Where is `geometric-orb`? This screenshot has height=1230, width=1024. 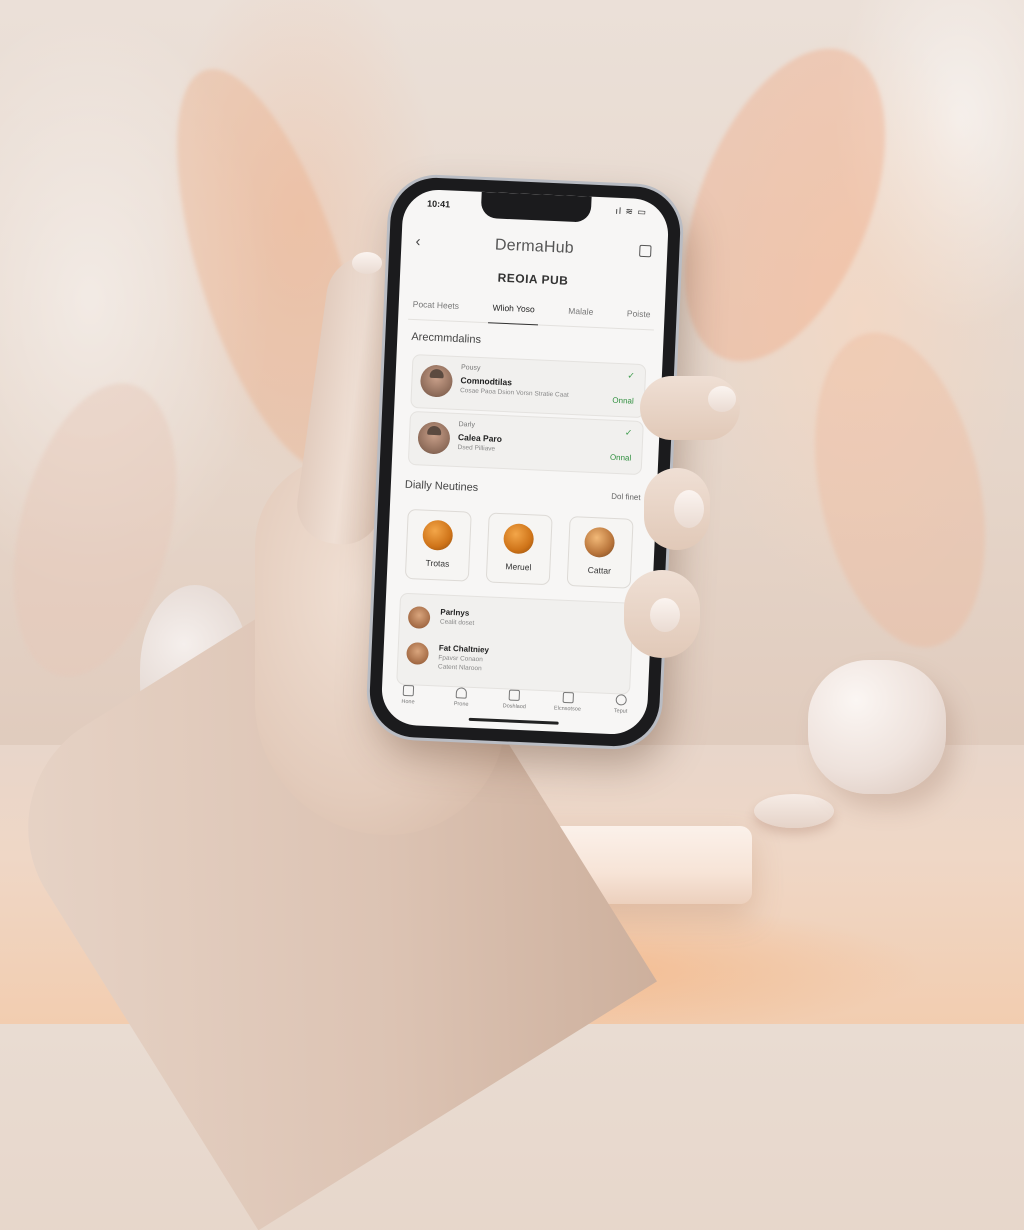 geometric-orb is located at coordinates (877, 727).